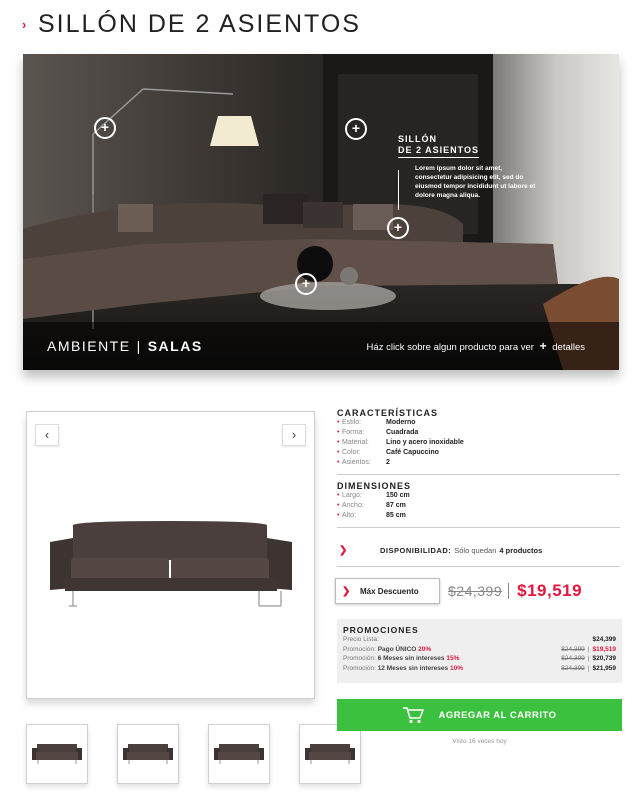 The image size is (643, 808). I want to click on spec-row: • Color: Café Capuccino, so click(478, 453).